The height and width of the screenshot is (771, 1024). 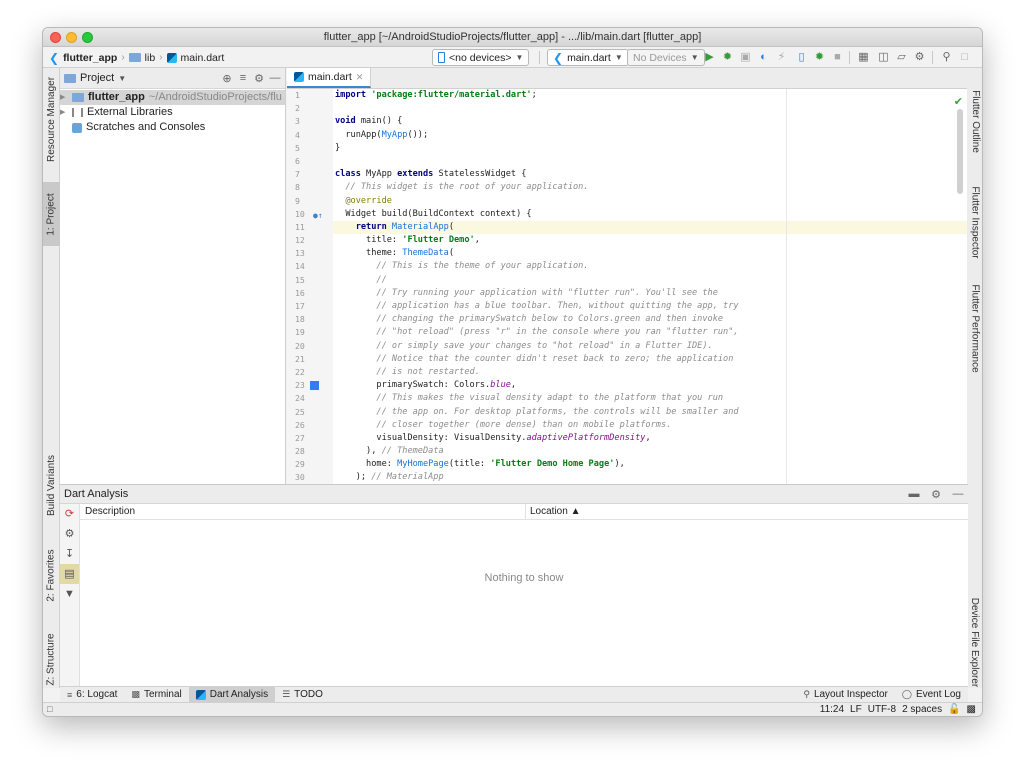 What do you see at coordinates (69, 514) in the screenshot?
I see `reanalyze-icon: ⟳` at bounding box center [69, 514].